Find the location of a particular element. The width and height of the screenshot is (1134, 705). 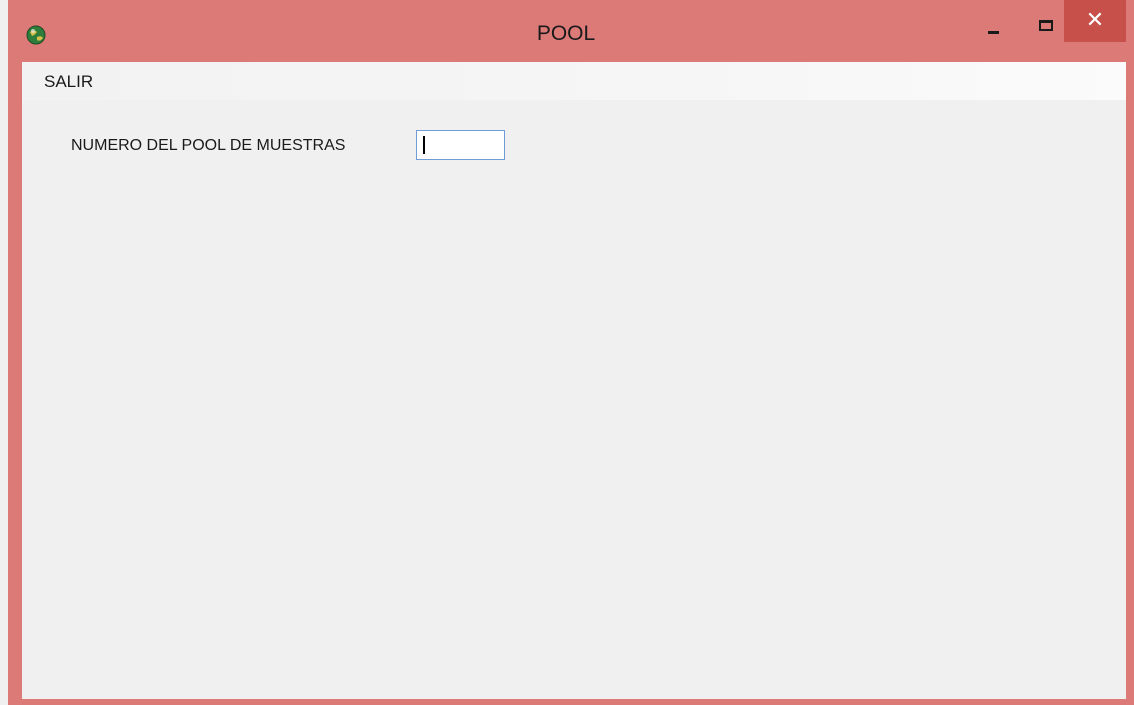

title-bar: POOL ✕ is located at coordinates (571, 31).